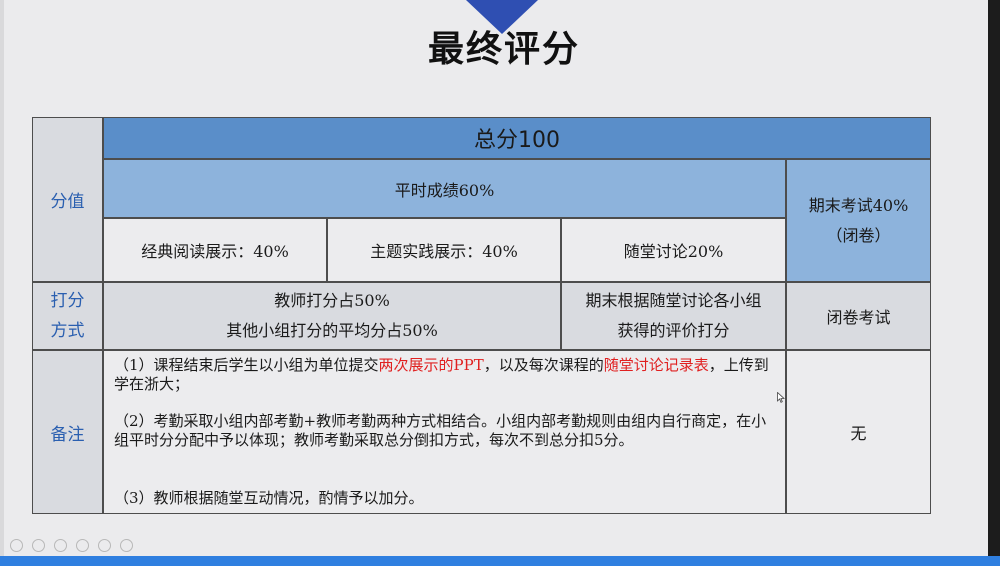 This screenshot has height=566, width=1000. What do you see at coordinates (269, 498) in the screenshot?
I see `note-3: （3）教师根据随堂互动情况，酌情予以加分。` at bounding box center [269, 498].